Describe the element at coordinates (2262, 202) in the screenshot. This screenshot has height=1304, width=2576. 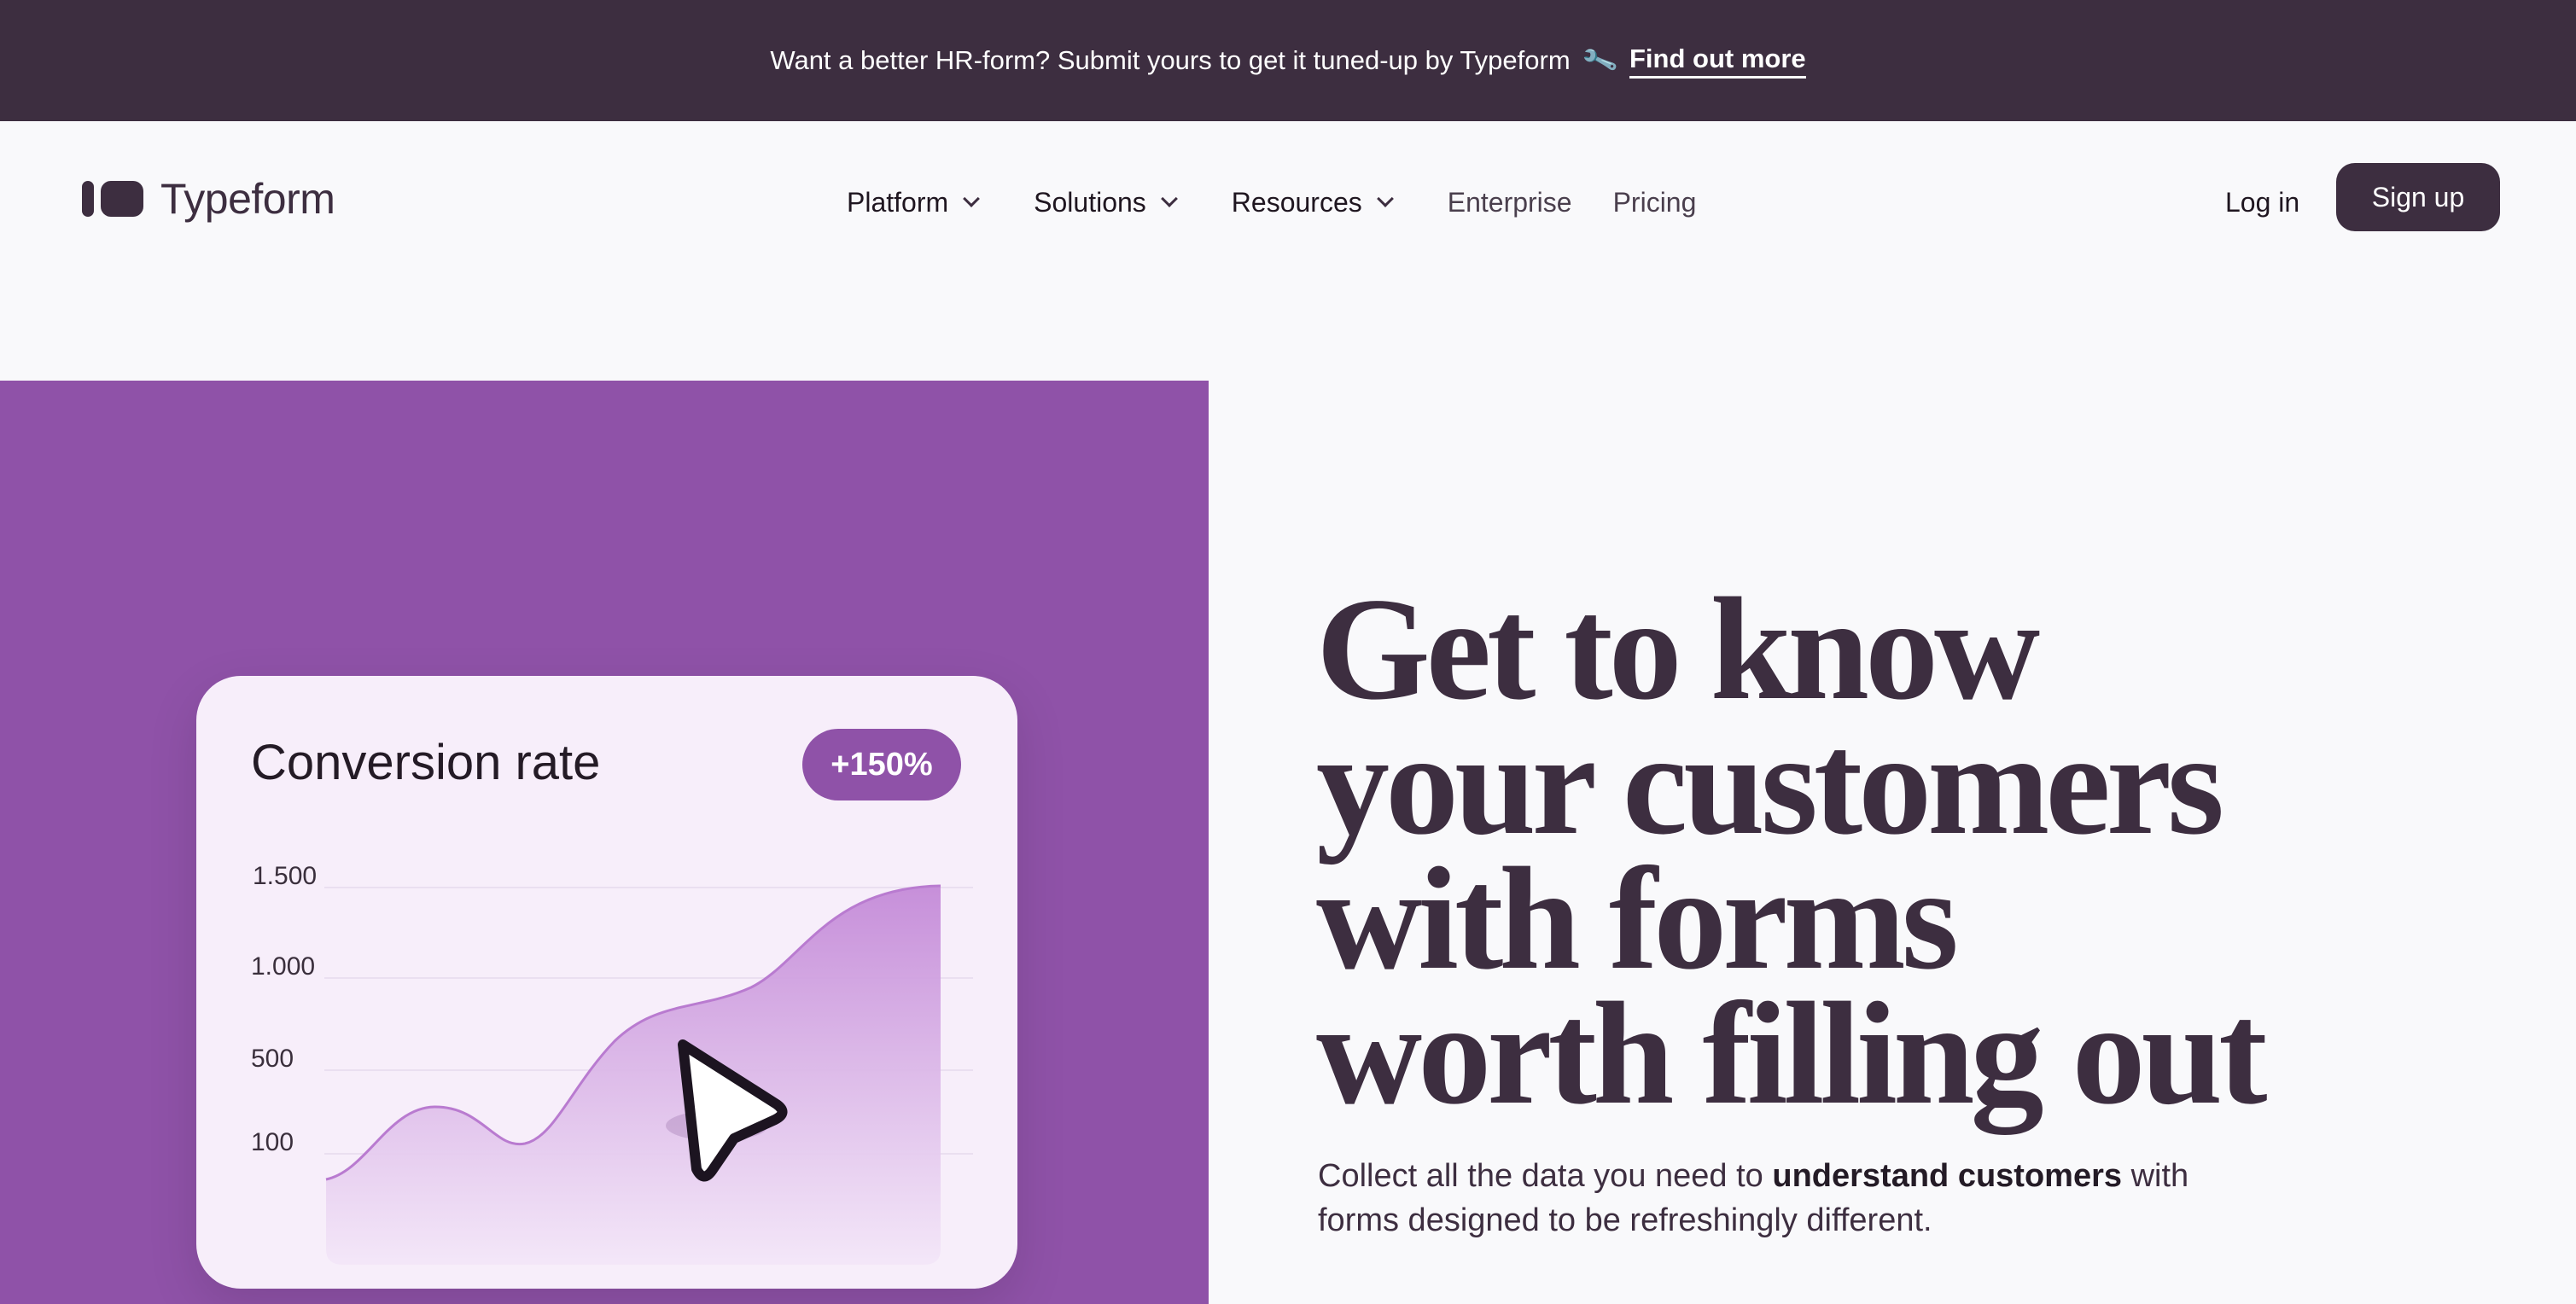
I see `login-link: Log in` at that location.